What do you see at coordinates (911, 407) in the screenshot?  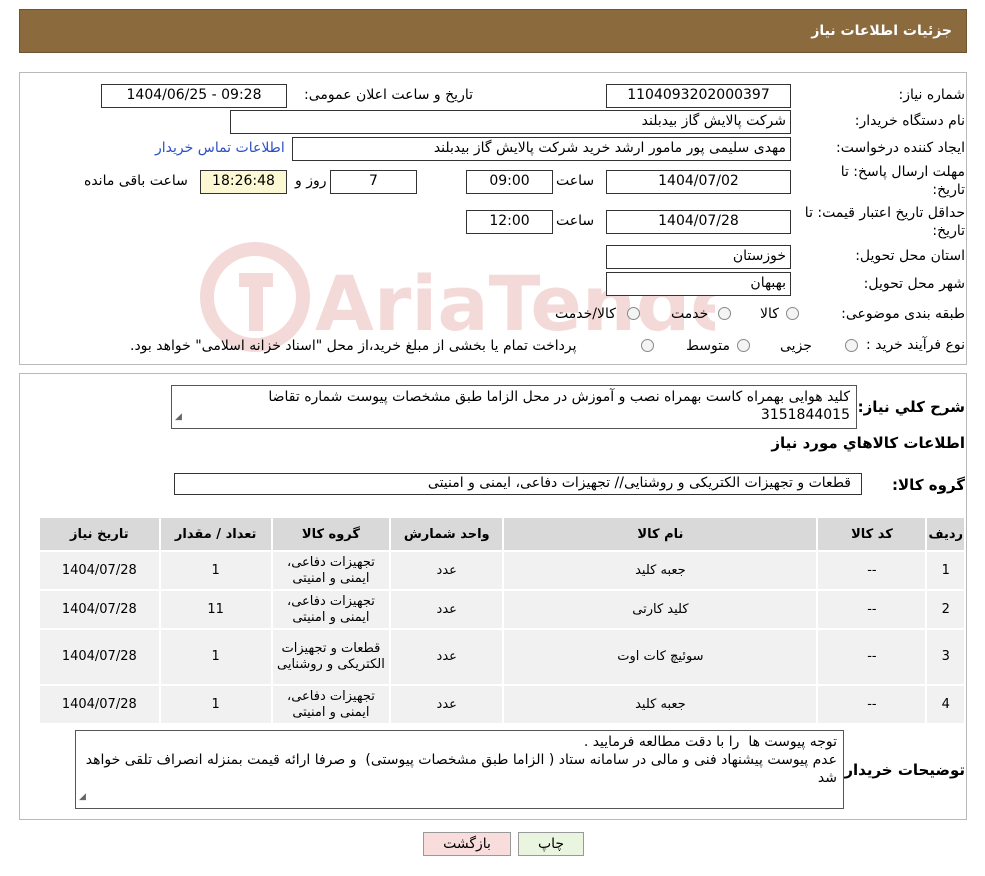 I see `summary-label: شرح کلي نياز:` at bounding box center [911, 407].